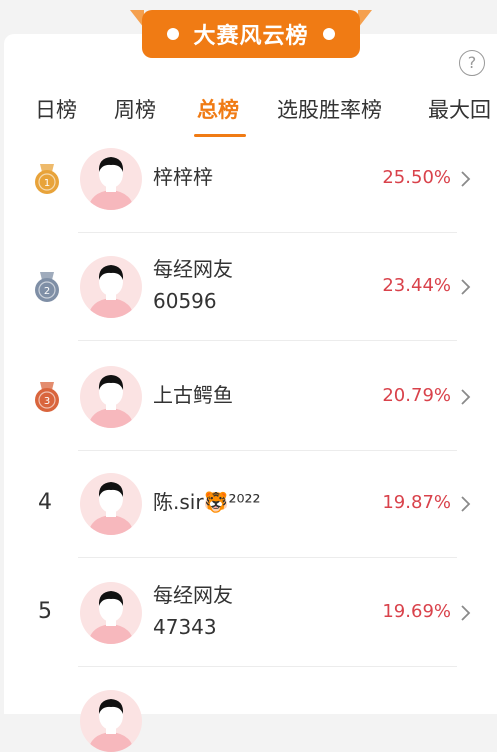 The image size is (497, 752). What do you see at coordinates (416, 177) in the screenshot?
I see `return-percent: 25.50%` at bounding box center [416, 177].